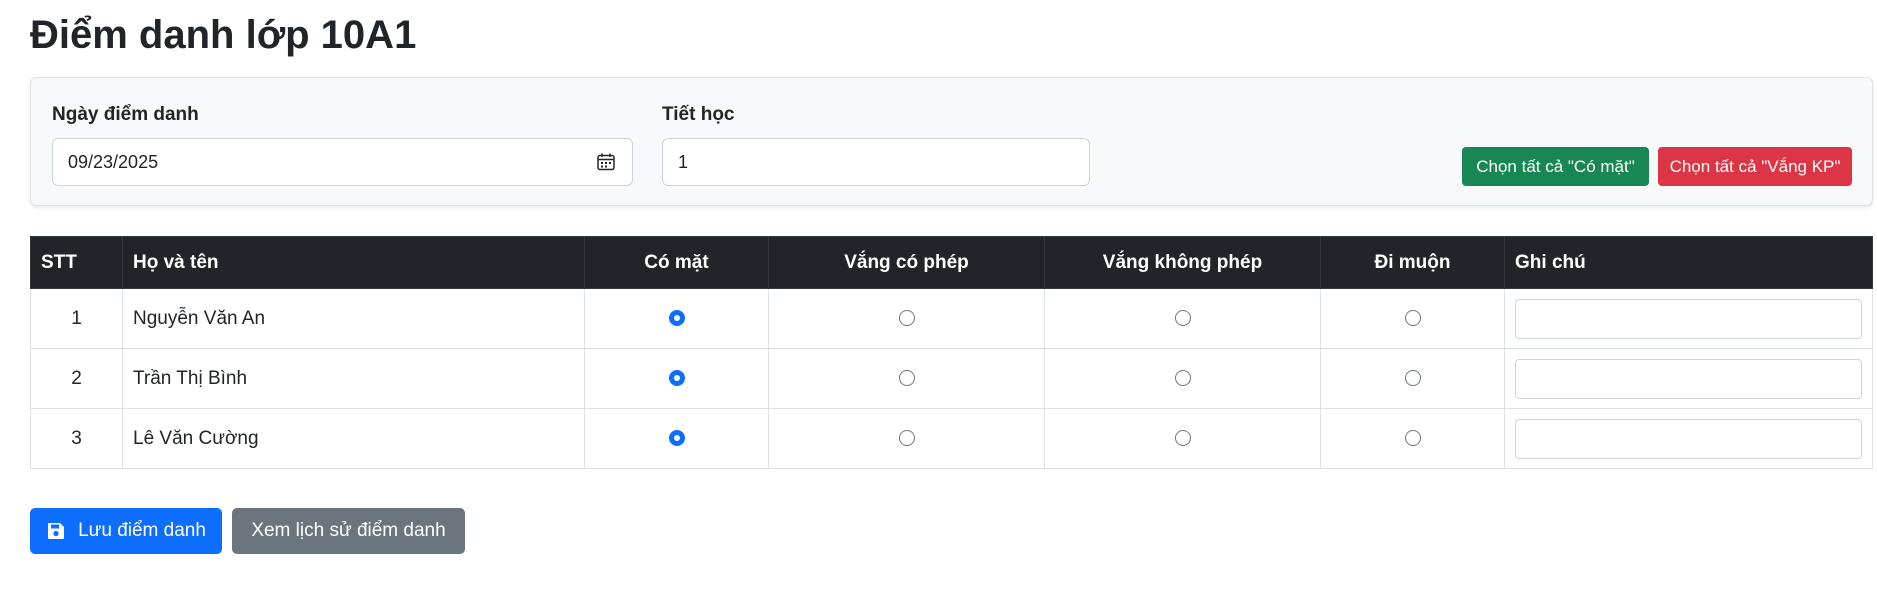 The image size is (1877, 595). What do you see at coordinates (113, 161) in the screenshot?
I see `date-value: 09/23/2025` at bounding box center [113, 161].